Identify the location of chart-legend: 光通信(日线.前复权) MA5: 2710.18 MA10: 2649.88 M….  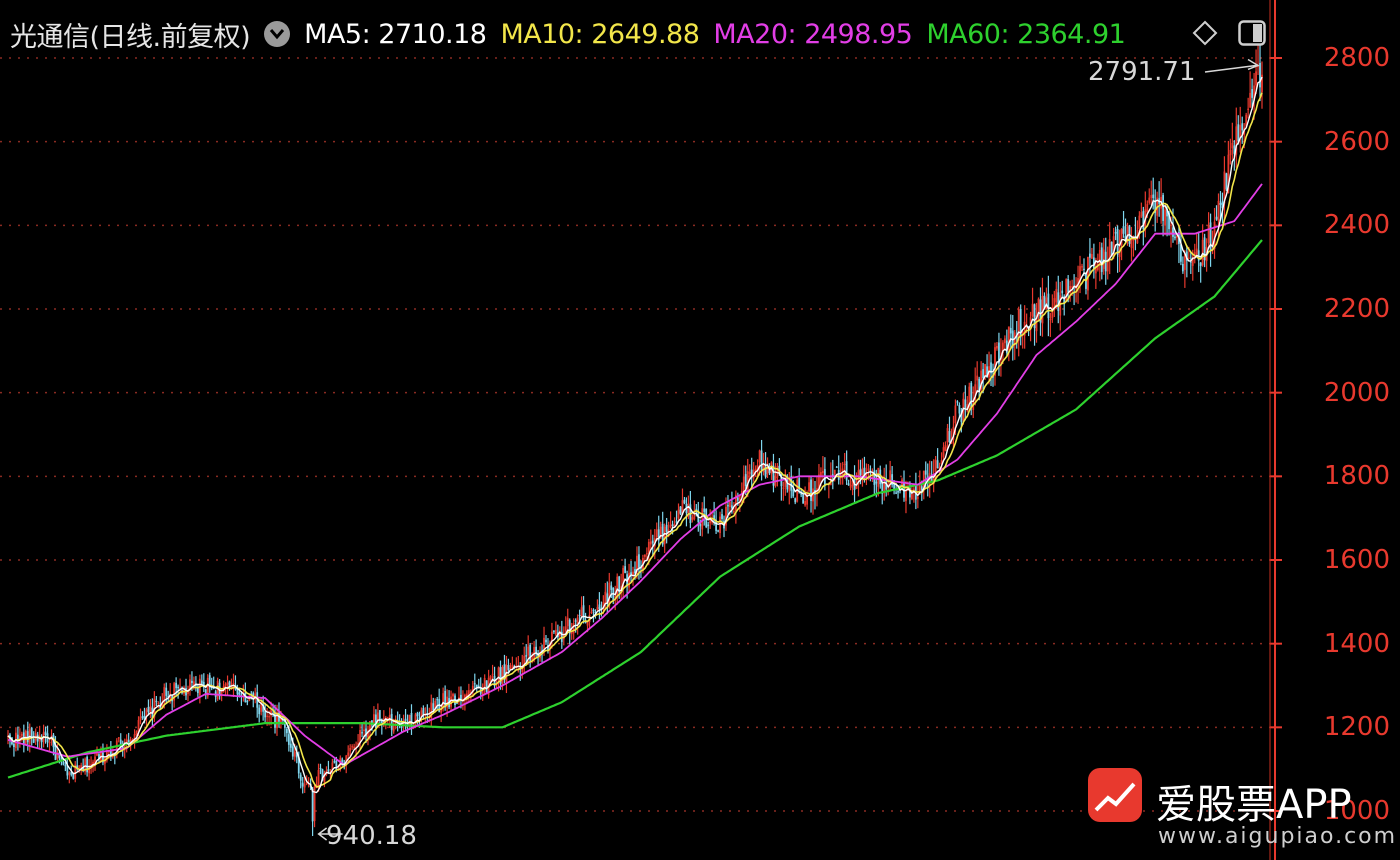
(574, 34).